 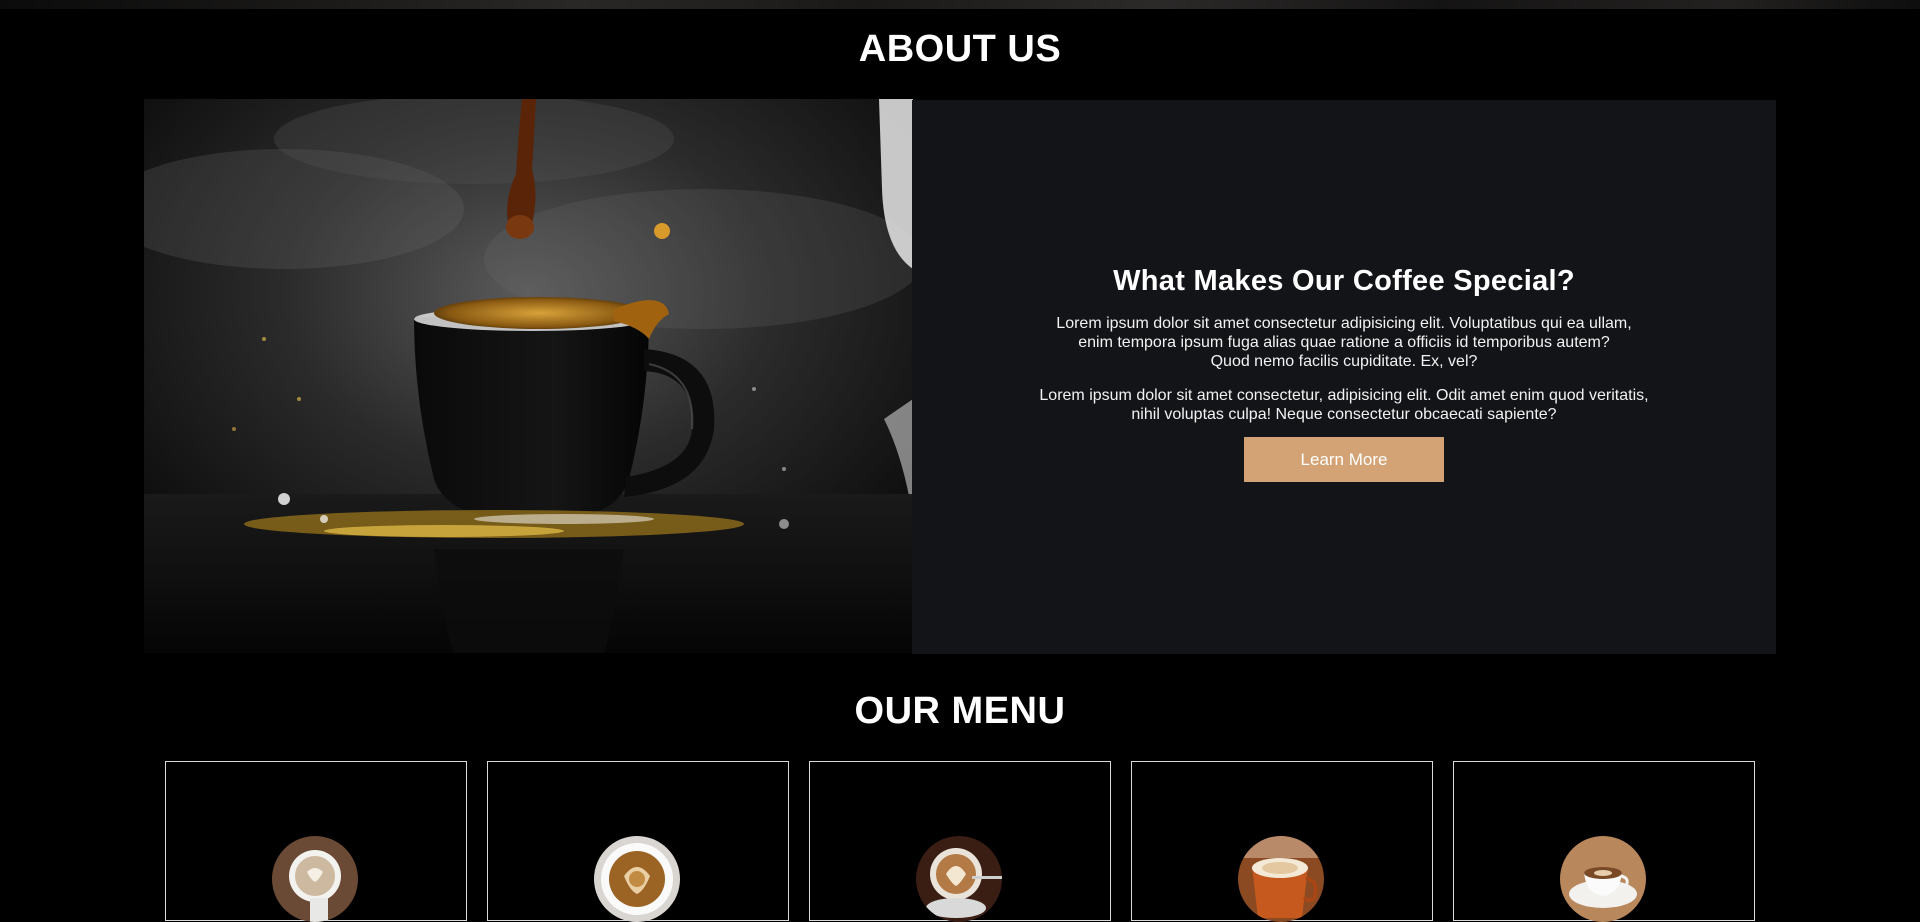 I want to click on latte-cup-photo, so click(x=315, y=879).